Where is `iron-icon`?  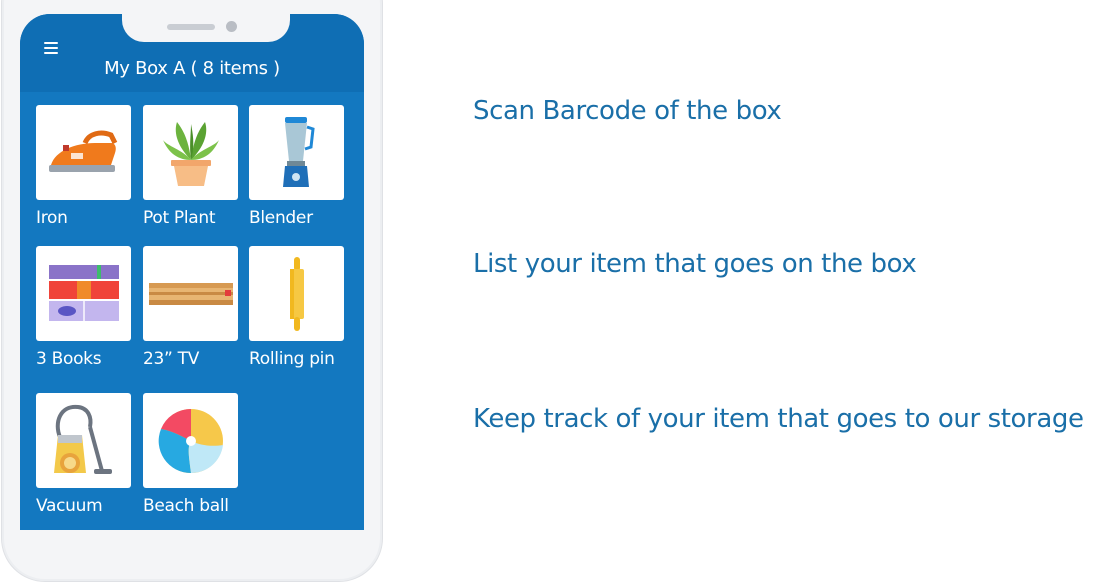 iron-icon is located at coordinates (82, 151).